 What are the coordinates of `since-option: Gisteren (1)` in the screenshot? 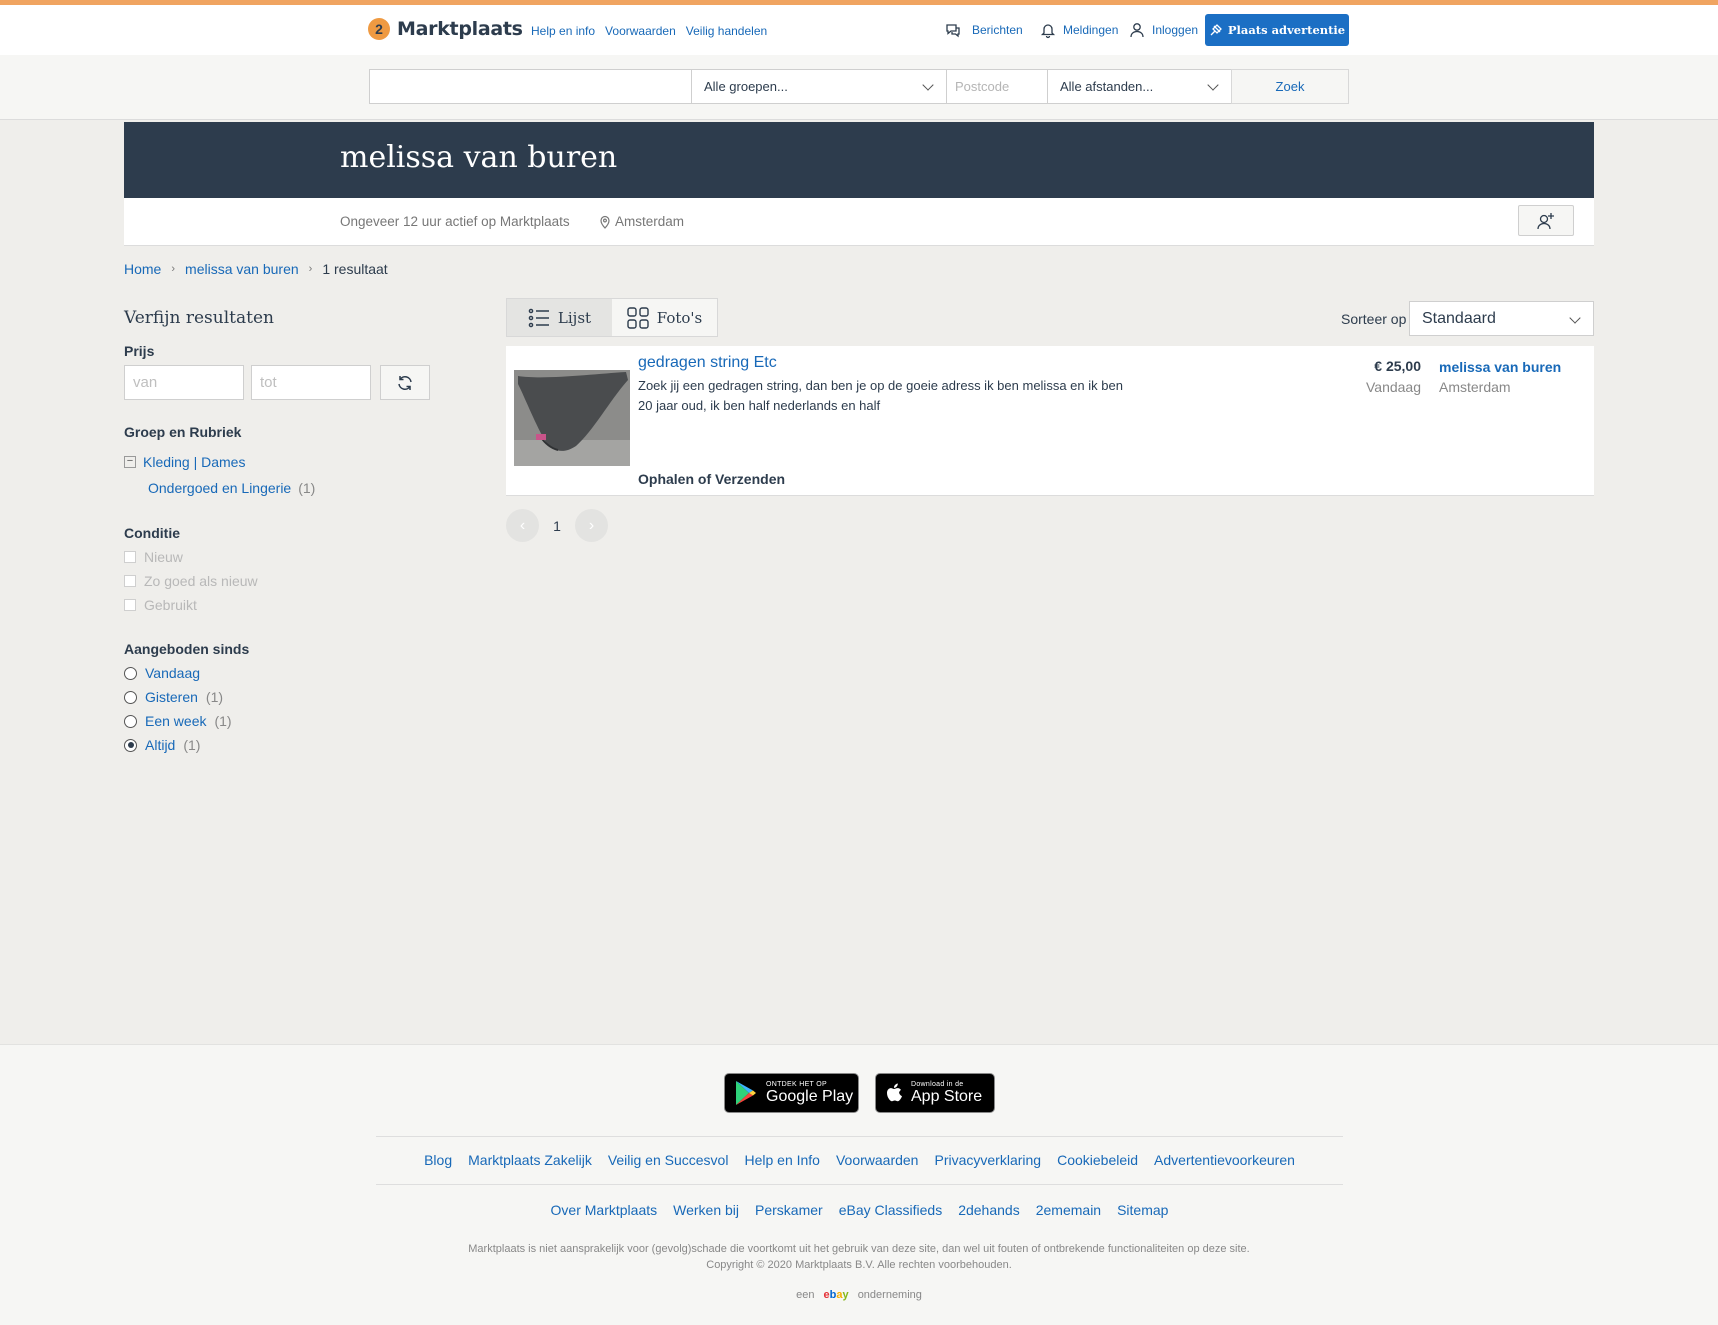 It's located at (284, 697).